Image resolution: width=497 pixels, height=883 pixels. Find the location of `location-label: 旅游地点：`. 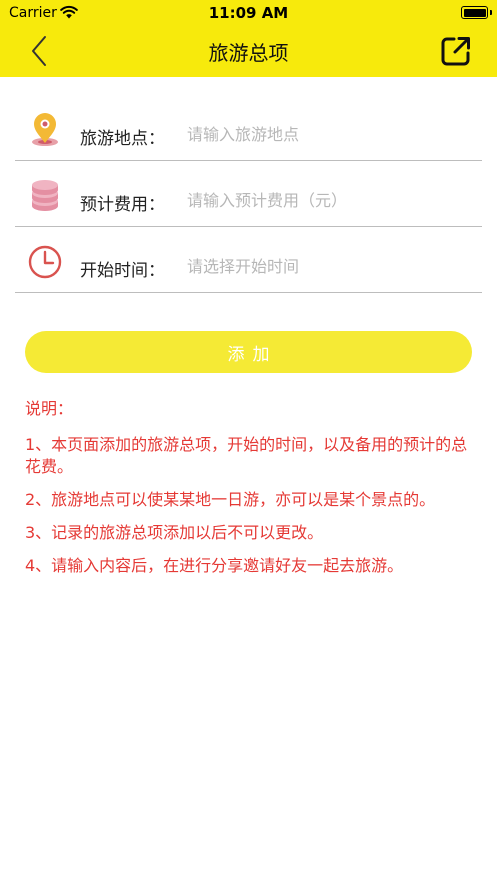

location-label: 旅游地点： is located at coordinates (122, 139).